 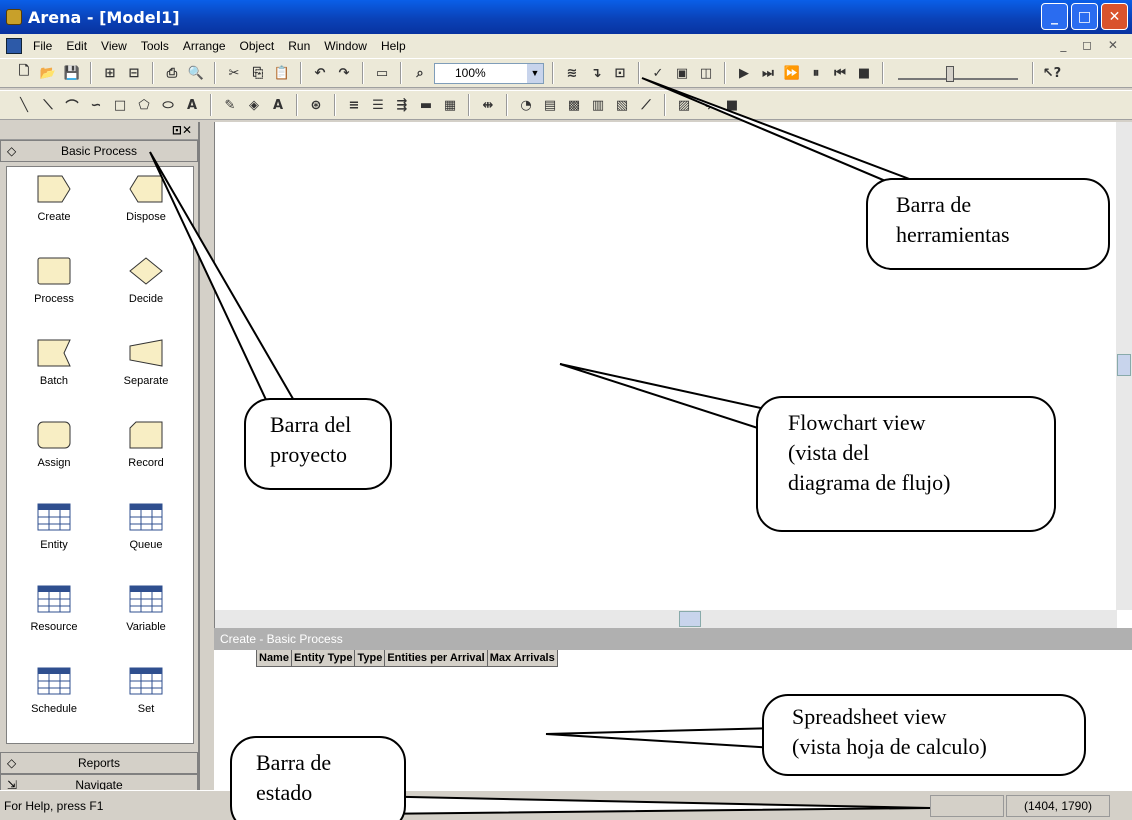 I want to click on histogram-icon: ▧, so click(x=622, y=105).